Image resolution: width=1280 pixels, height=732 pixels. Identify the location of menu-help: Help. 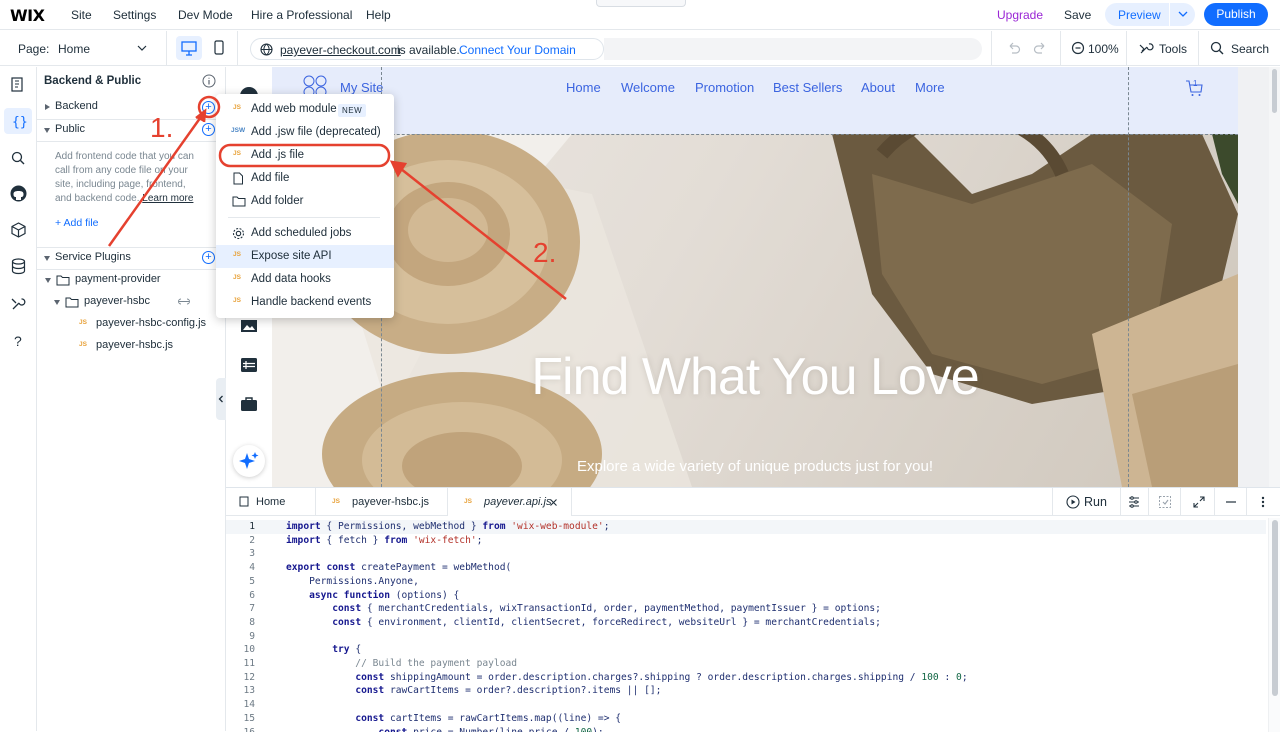
(378, 15).